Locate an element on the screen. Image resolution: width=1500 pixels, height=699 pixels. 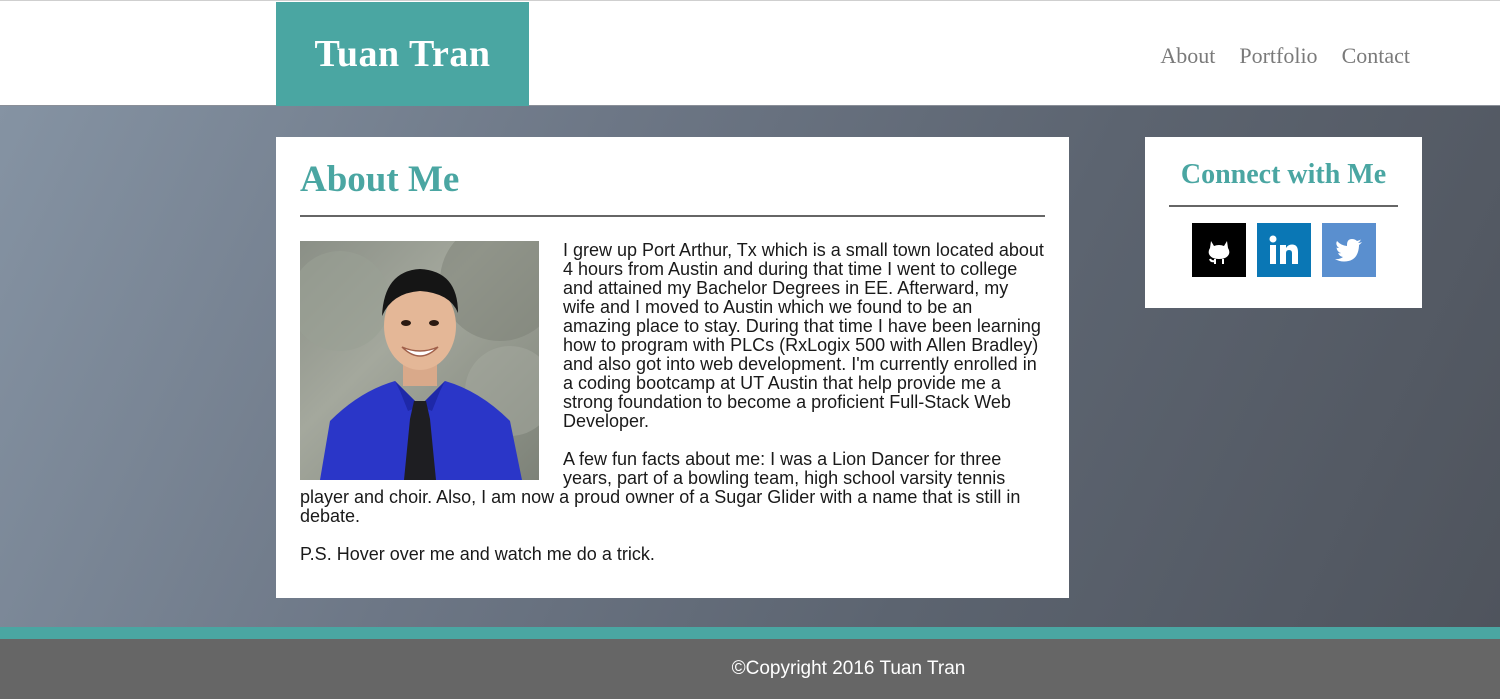
github-icon is located at coordinates (1218, 252).